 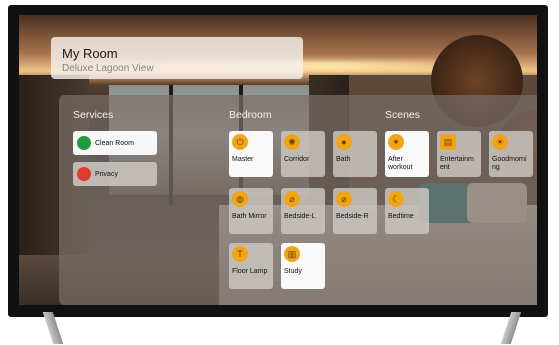 I want to click on tile-label: Bedside-L, so click(x=300, y=216).